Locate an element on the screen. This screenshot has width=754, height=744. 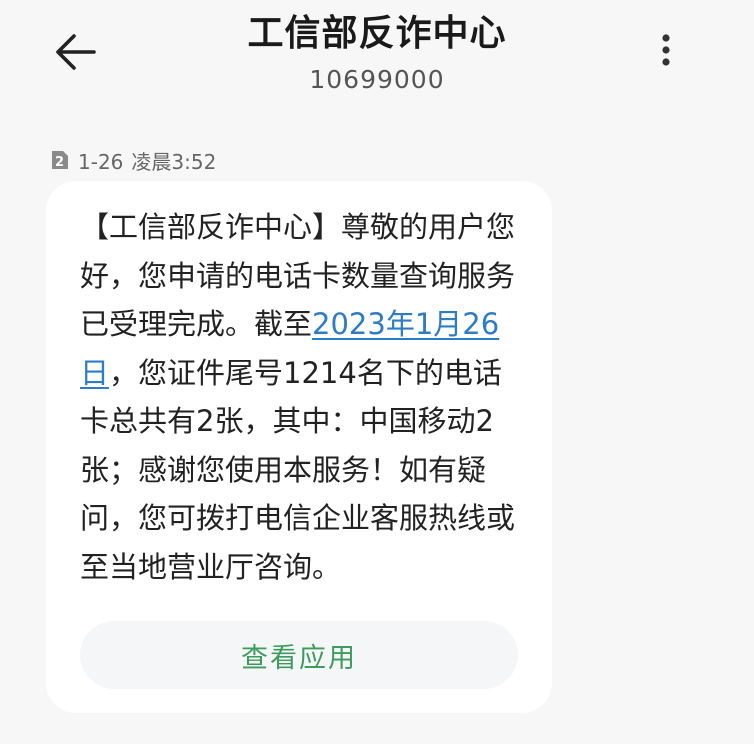
contact-name: 工信部反诈中心 is located at coordinates (377, 33).